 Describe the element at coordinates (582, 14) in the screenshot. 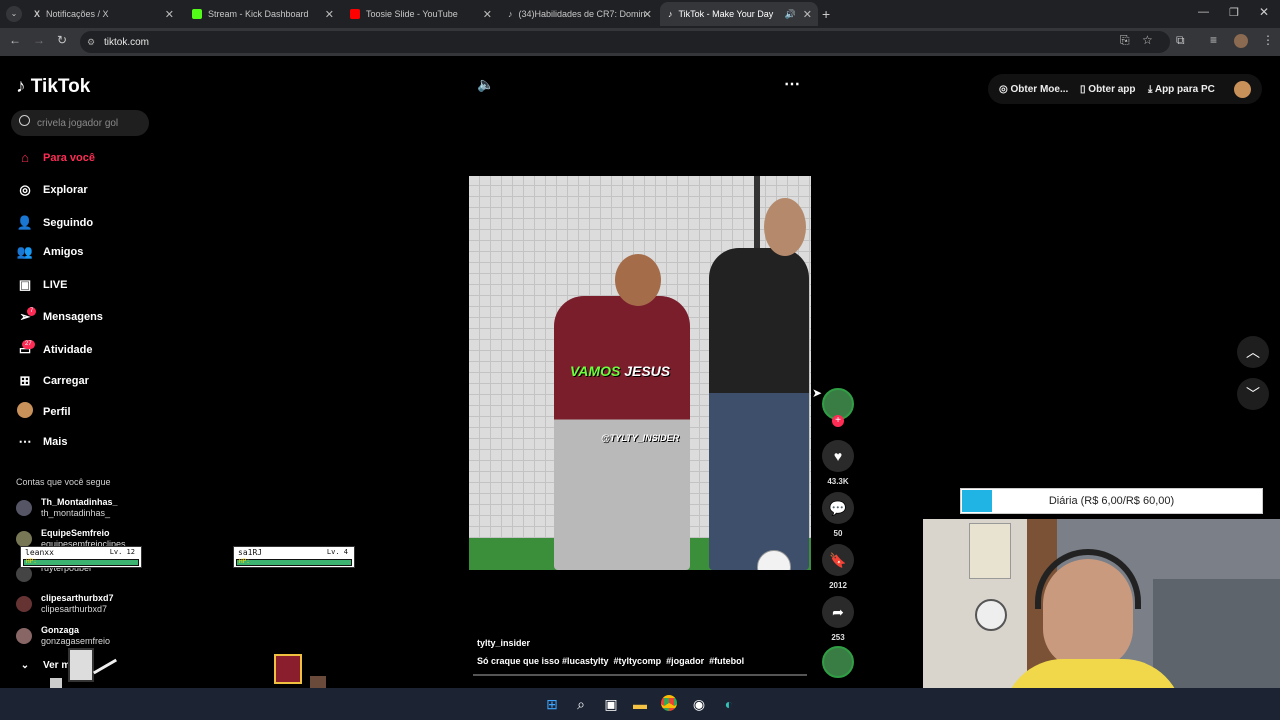

I see `tab-title: (34)Habilidades de CR7: Domin` at that location.